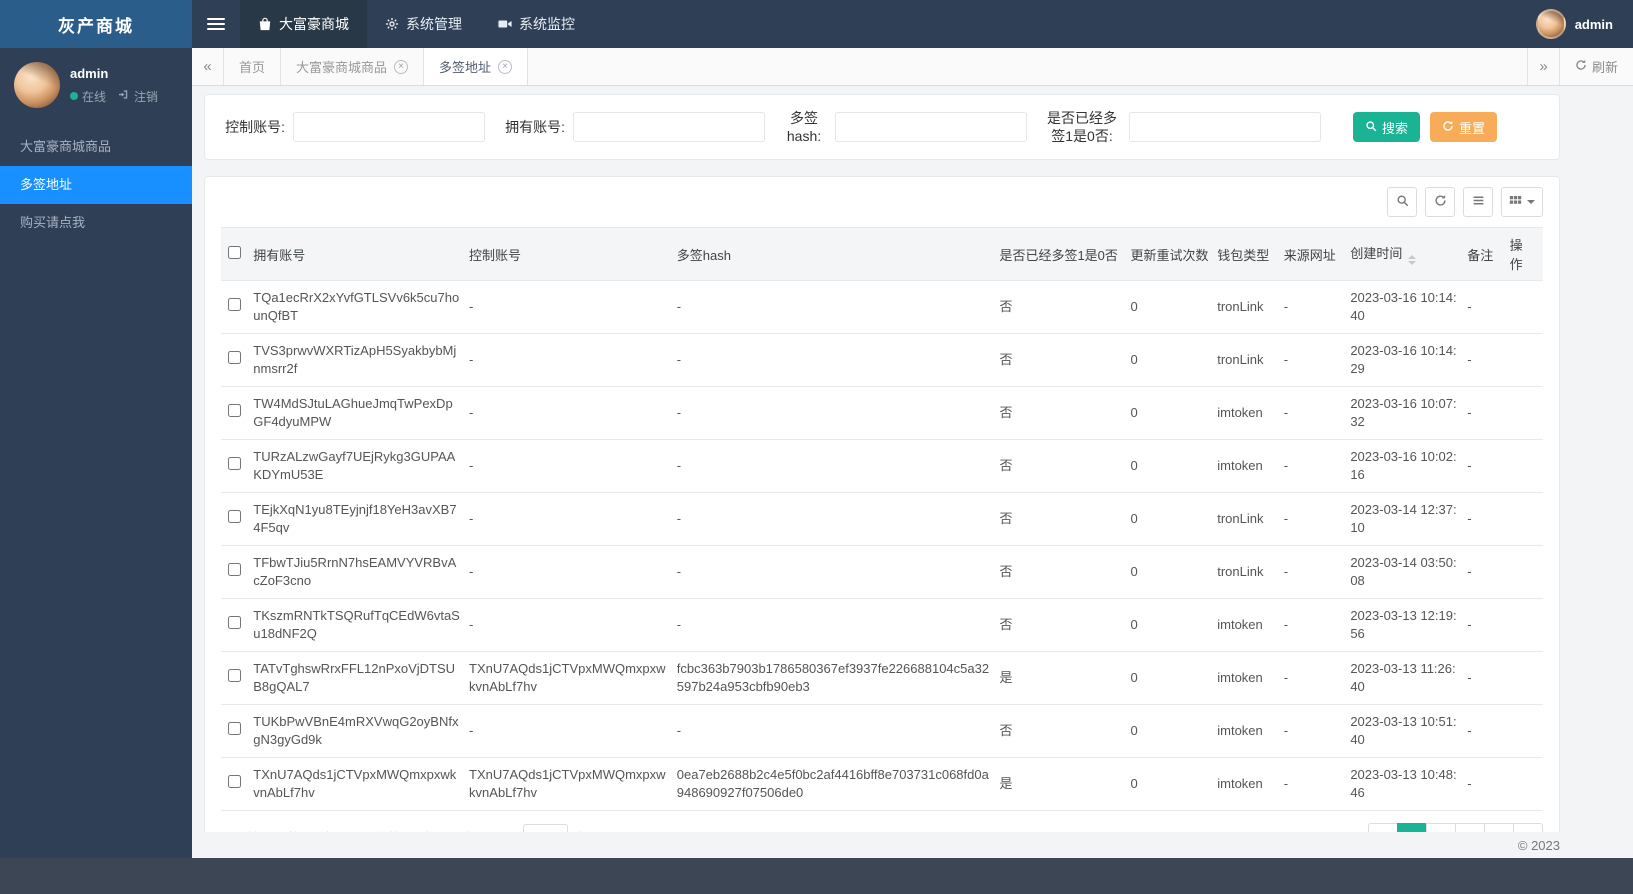  What do you see at coordinates (1542, 66) in the screenshot?
I see `tabs-scroll-right-button: »` at bounding box center [1542, 66].